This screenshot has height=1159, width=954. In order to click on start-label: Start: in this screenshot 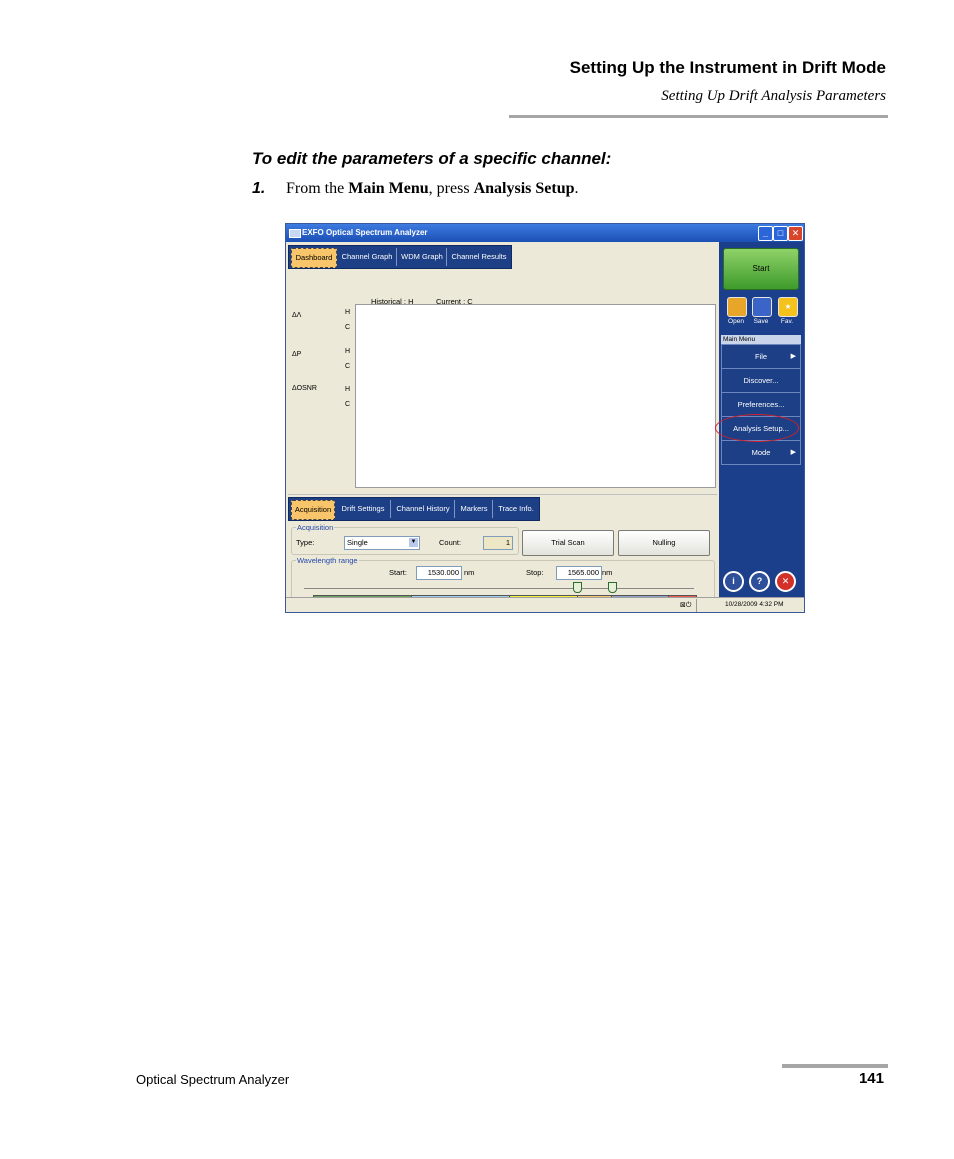, I will do `click(398, 572)`.